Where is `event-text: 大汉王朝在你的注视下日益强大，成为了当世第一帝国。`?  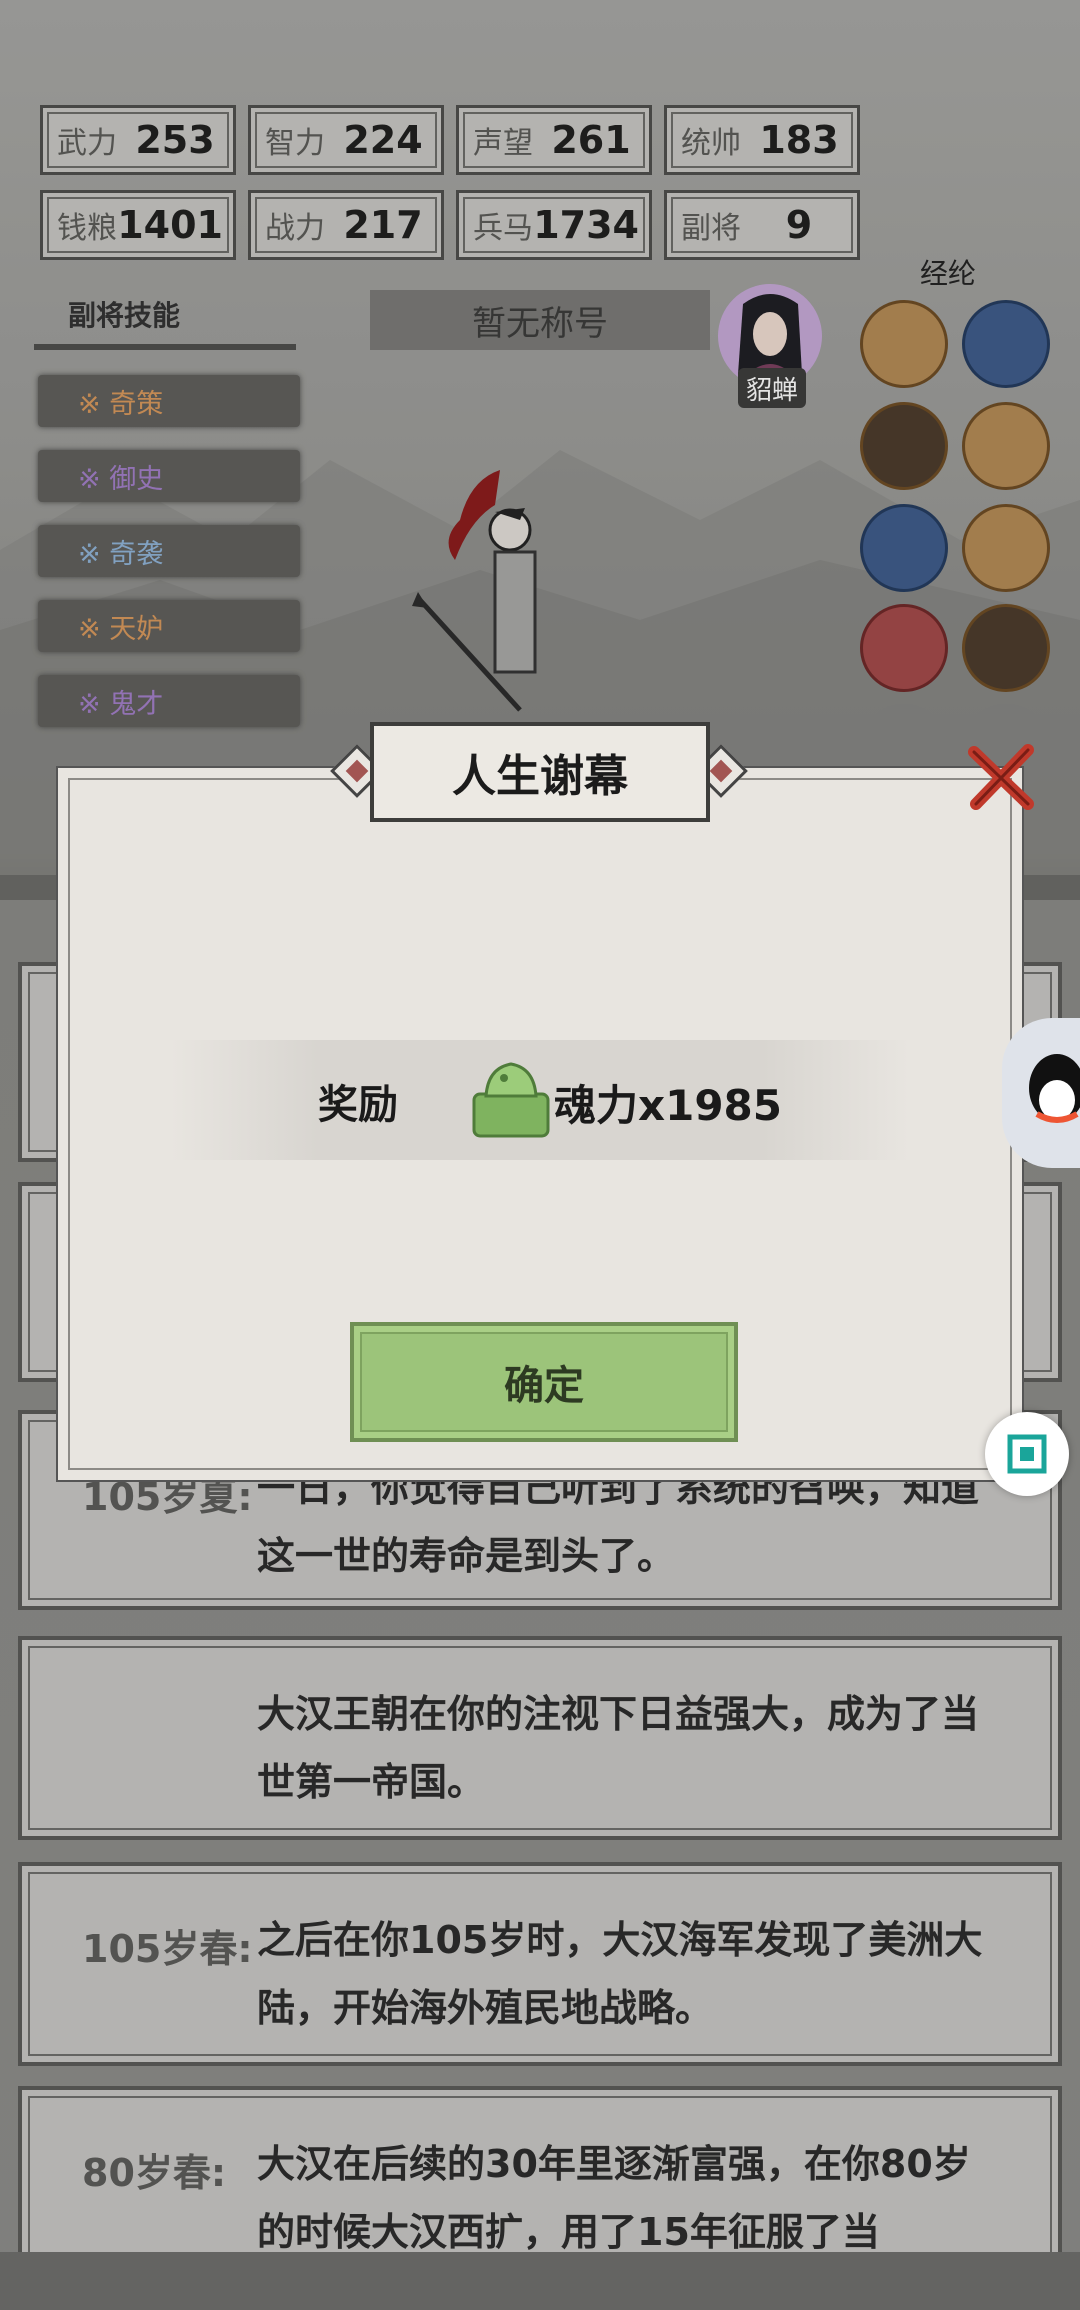 event-text: 大汉王朝在你的注视下日益强大，成为了当世第一帝国。 is located at coordinates (618, 1748).